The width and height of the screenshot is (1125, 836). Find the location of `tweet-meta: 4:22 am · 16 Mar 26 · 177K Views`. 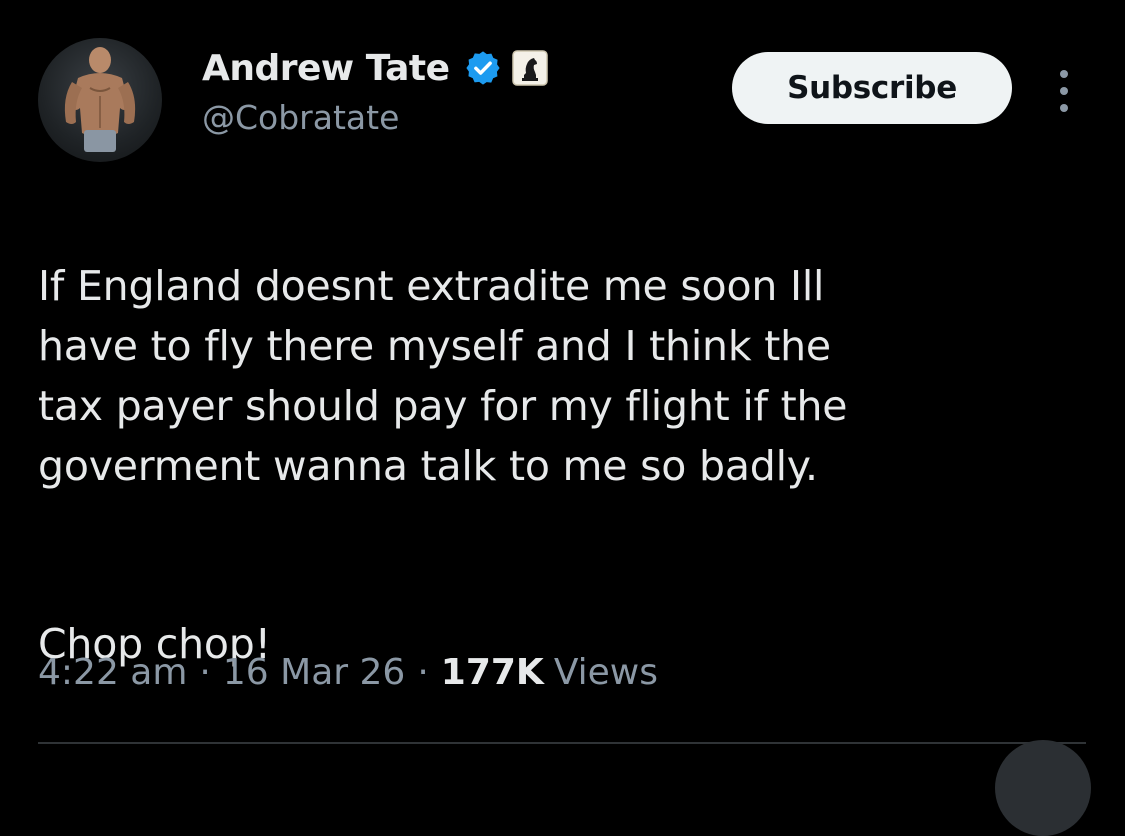

tweet-meta: 4:22 am · 16 Mar 26 · 177K Views is located at coordinates (348, 672).